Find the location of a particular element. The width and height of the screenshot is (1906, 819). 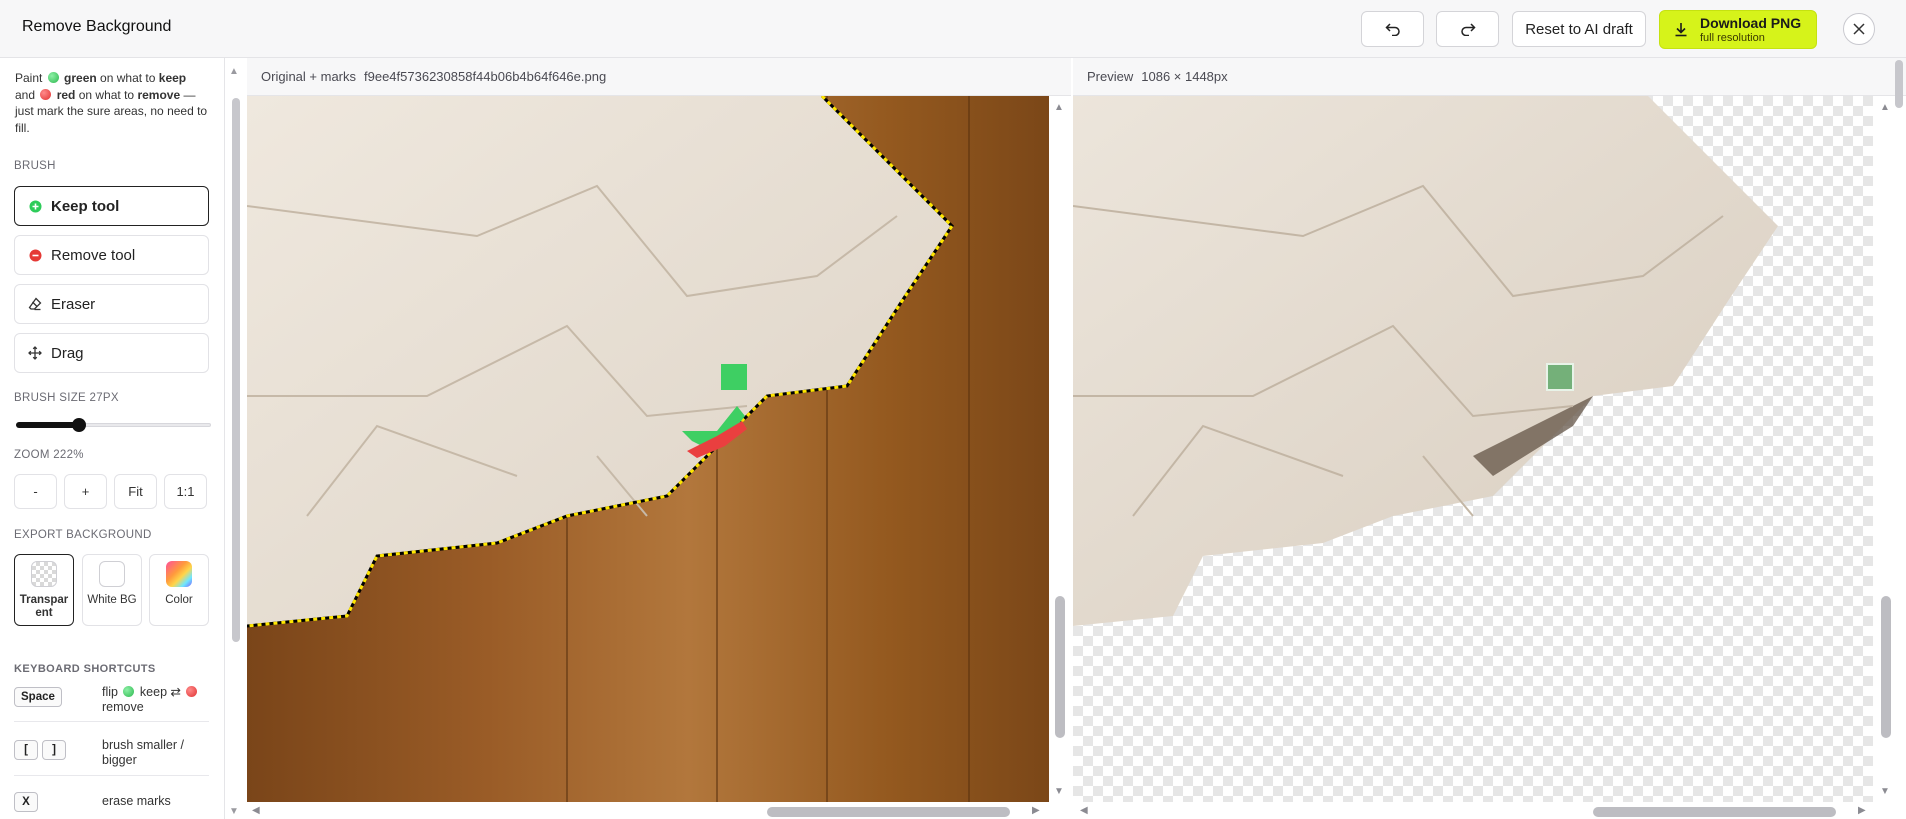

export-background-title: EXPORT BACKGROUND is located at coordinates (83, 535).